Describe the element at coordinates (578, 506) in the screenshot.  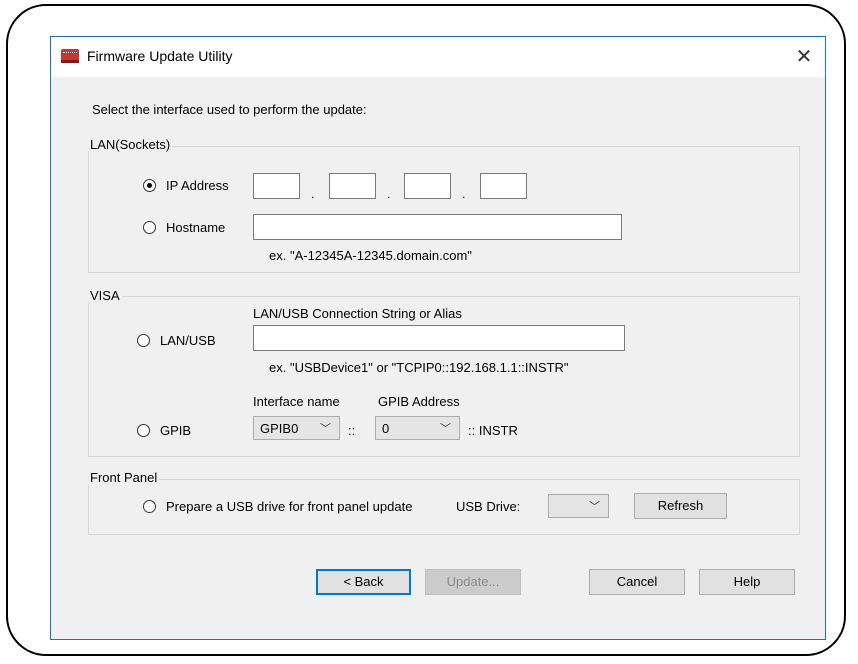
I see `usb-drive-dropdown: ﹀` at that location.